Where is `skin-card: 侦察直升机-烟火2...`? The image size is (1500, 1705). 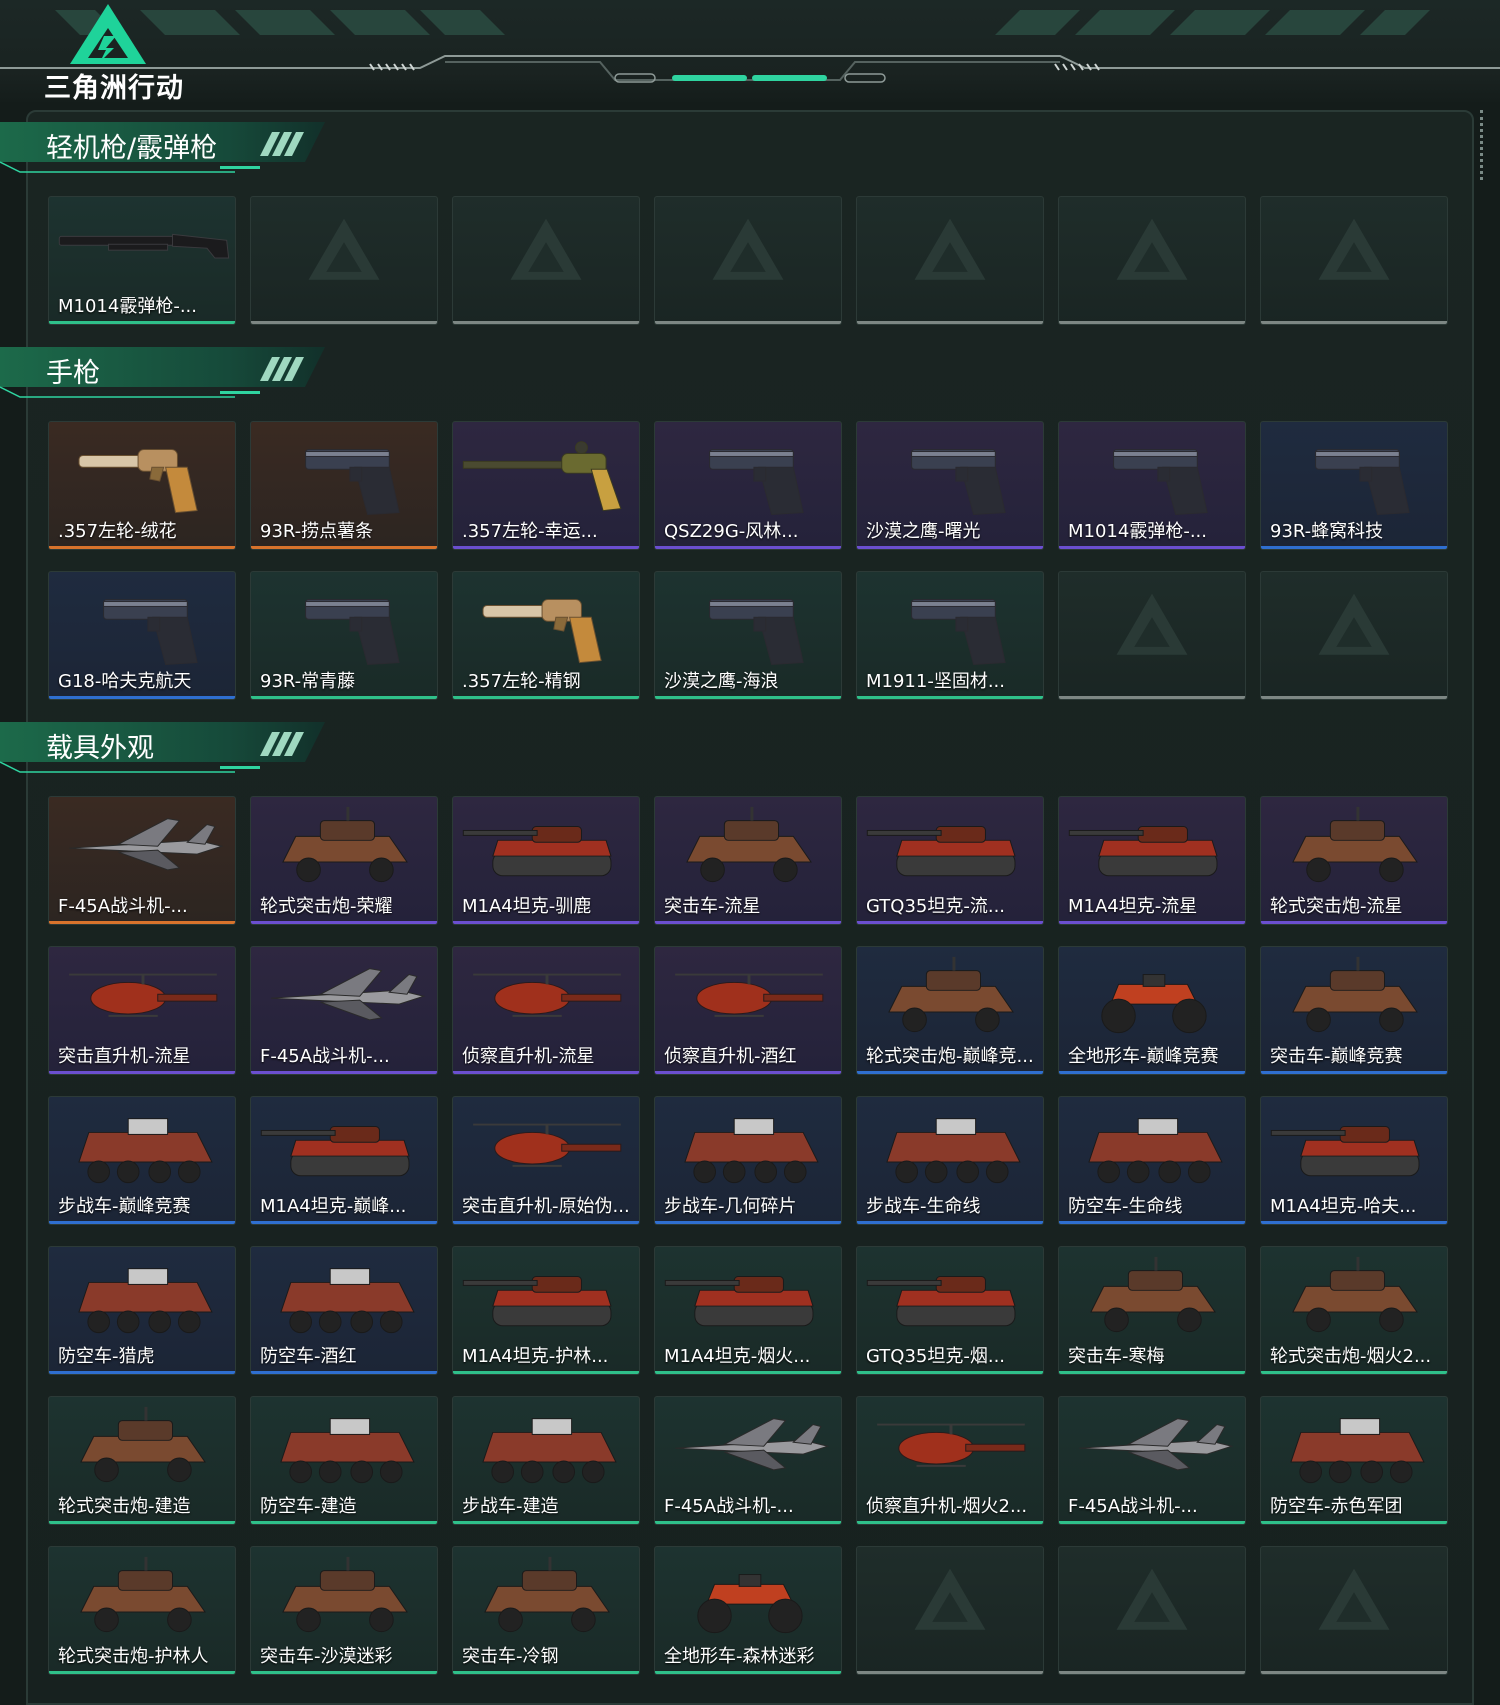 skin-card: 侦察直升机-烟火2... is located at coordinates (950, 1460).